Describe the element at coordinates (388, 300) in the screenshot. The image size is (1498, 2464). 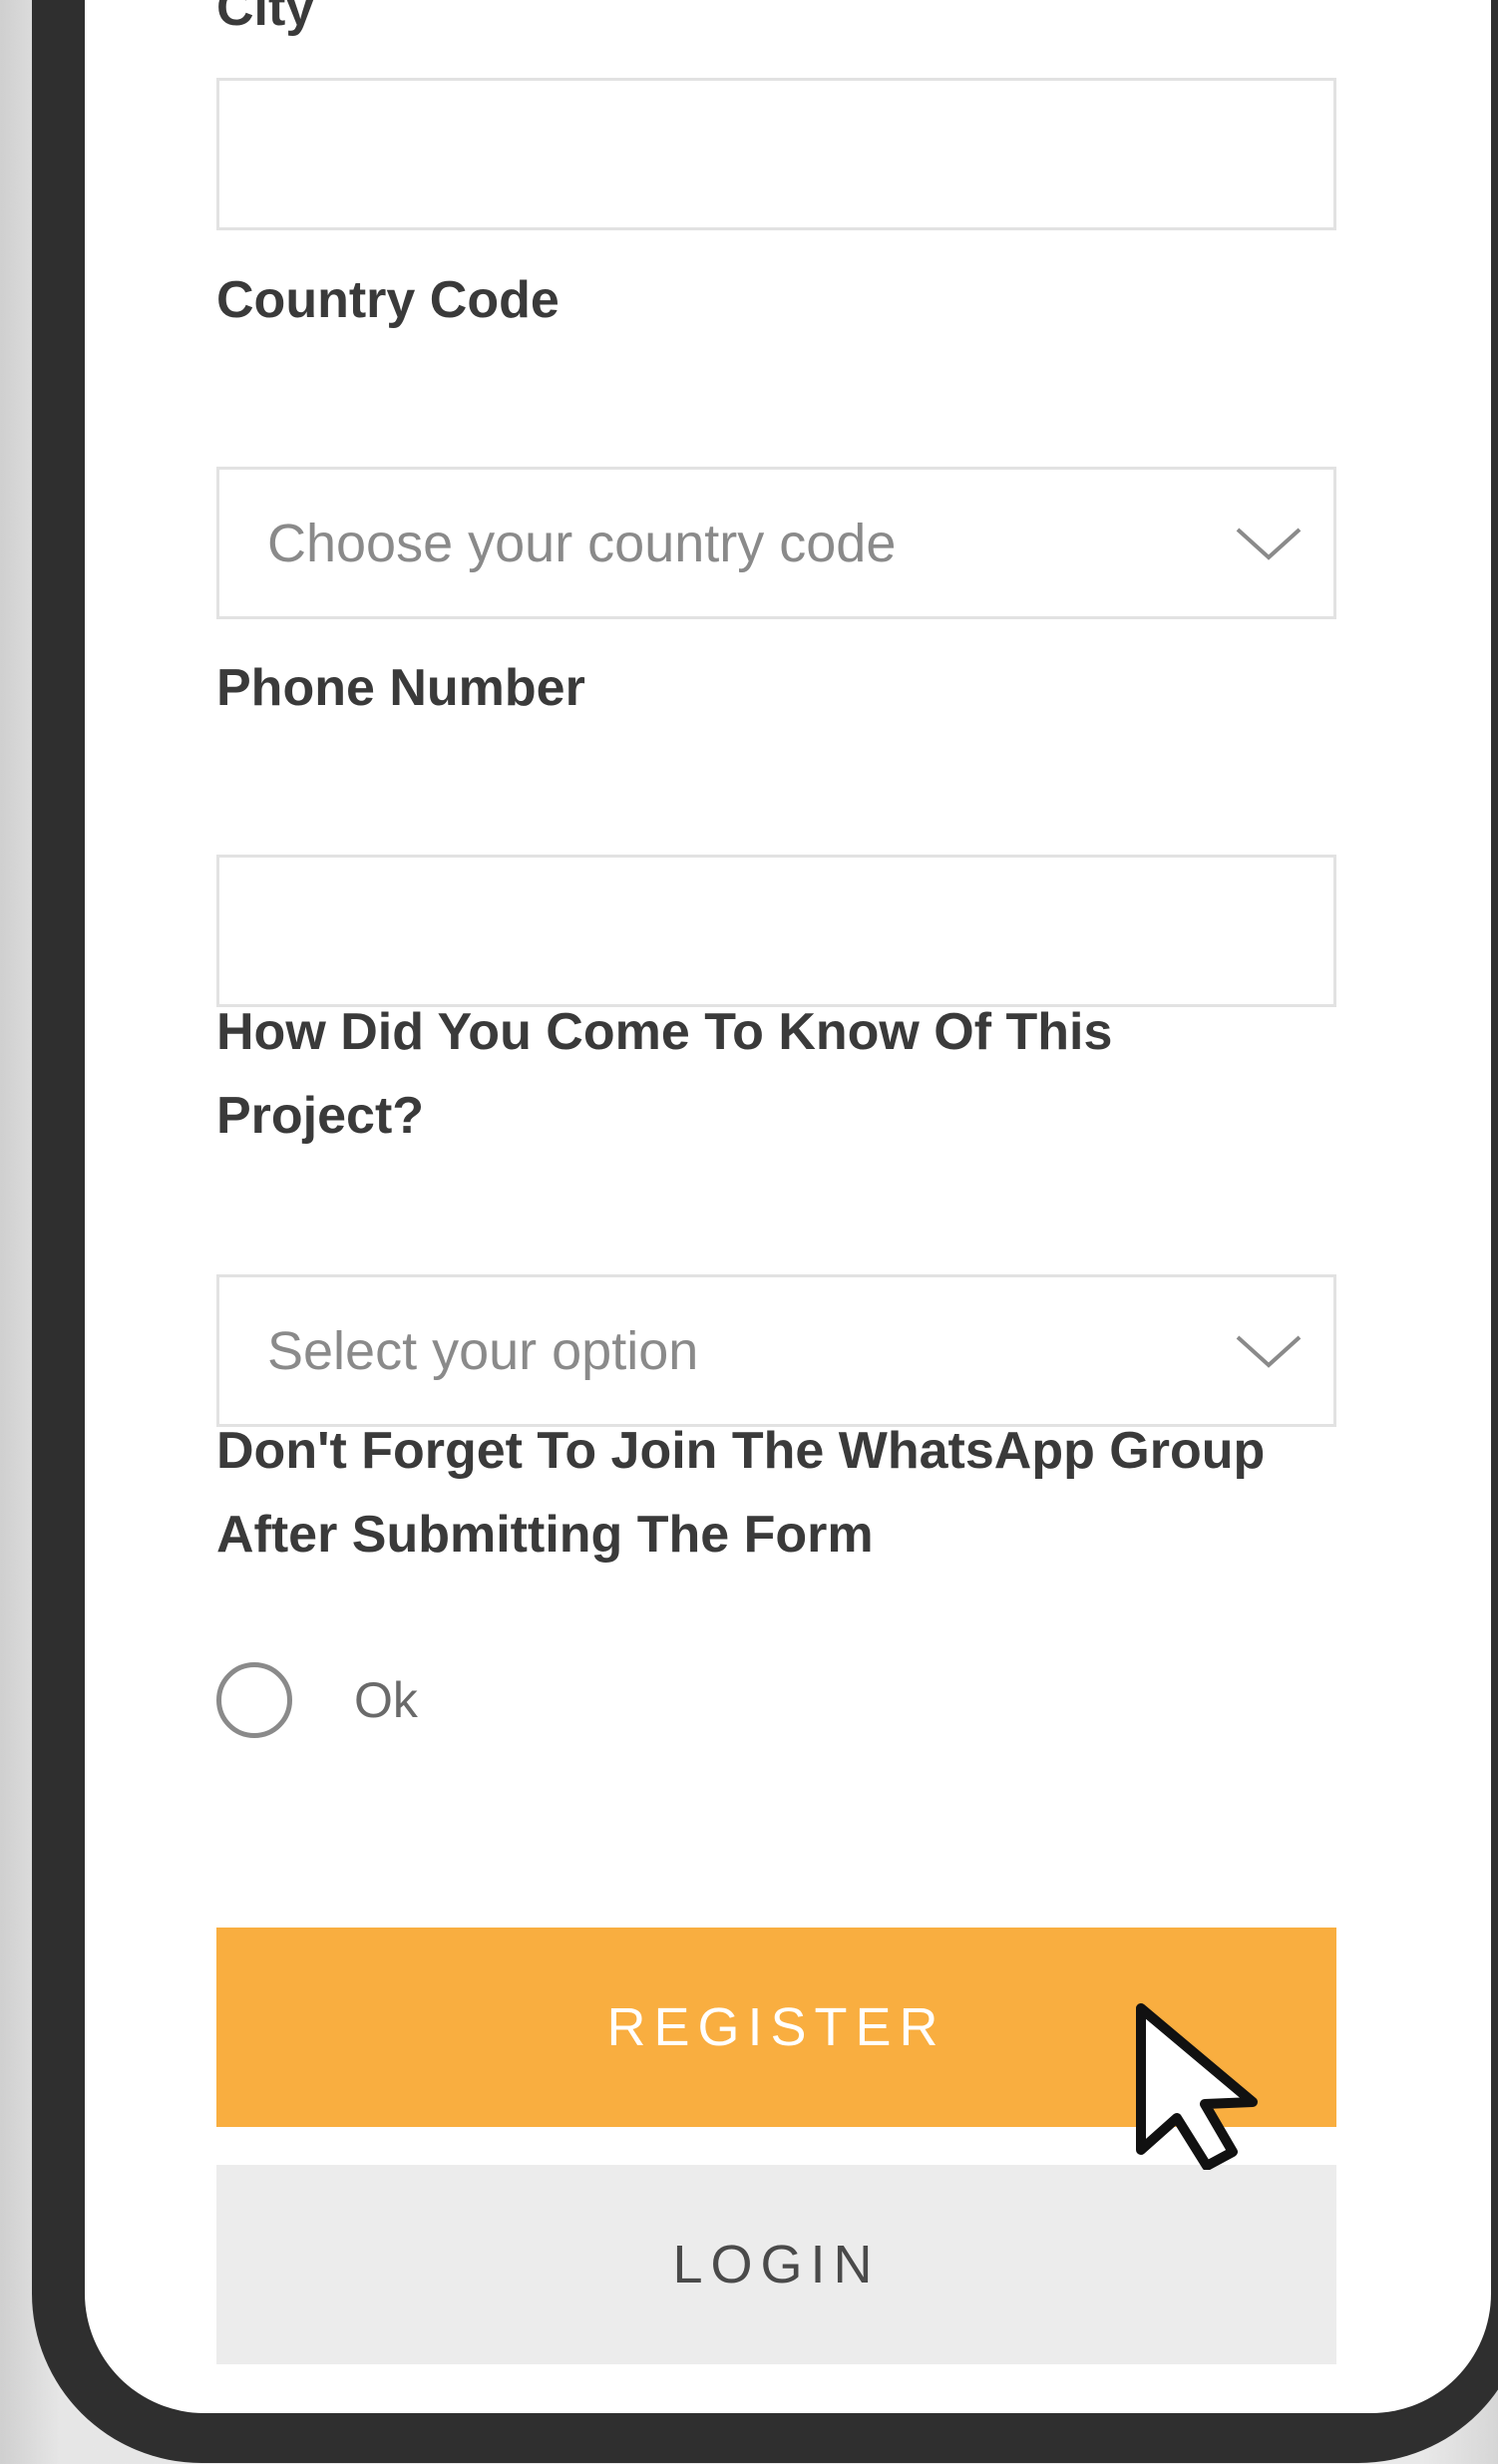
I see `country-code-label: Country Code` at that location.